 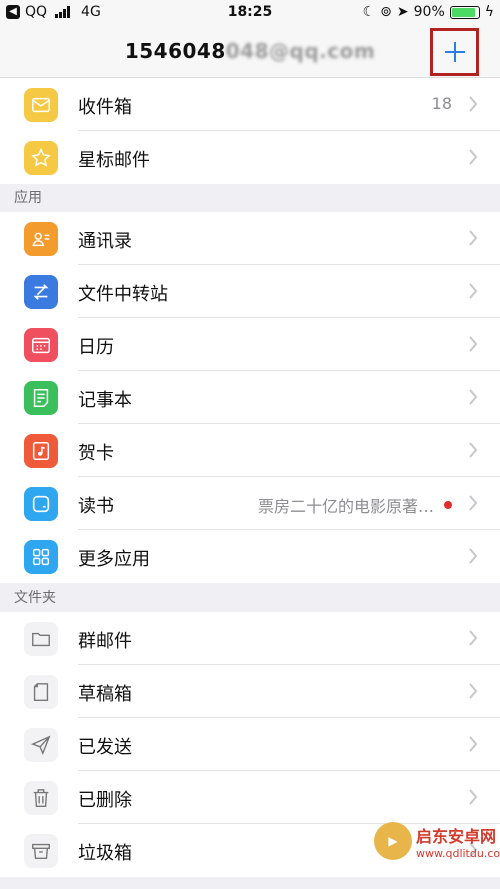 What do you see at coordinates (41, 692) in the screenshot?
I see `draft-icon` at bounding box center [41, 692].